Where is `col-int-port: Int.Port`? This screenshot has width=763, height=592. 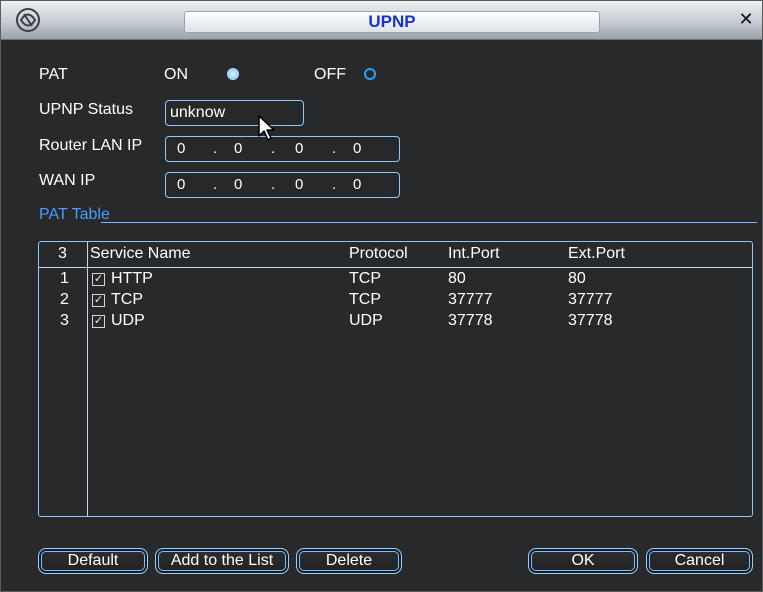
col-int-port: Int.Port is located at coordinates (474, 253).